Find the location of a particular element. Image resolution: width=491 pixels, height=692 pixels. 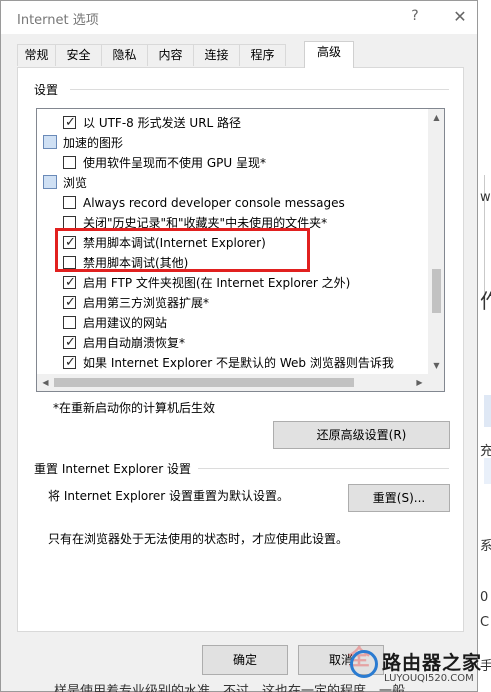

tab-security: 安全 is located at coordinates (78, 55).